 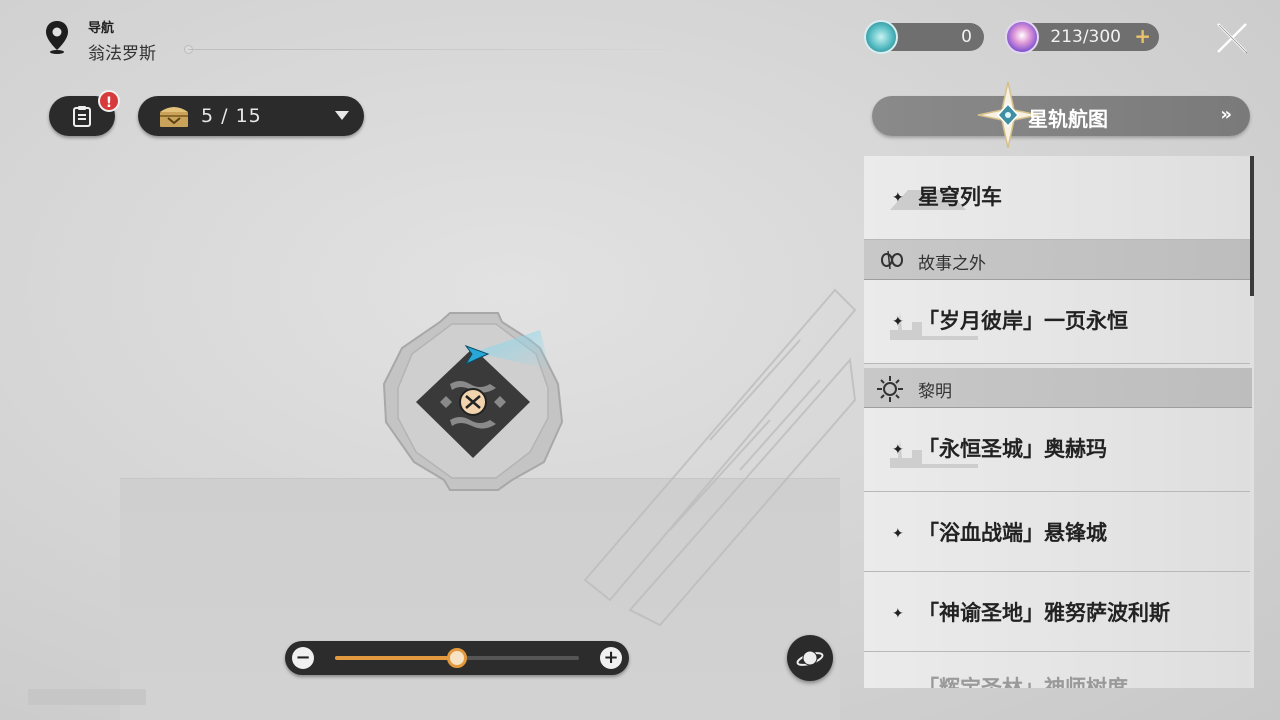 I want to click on list-item: ✦ 「永恒圣城」奥赫玛, so click(x=1057, y=450).